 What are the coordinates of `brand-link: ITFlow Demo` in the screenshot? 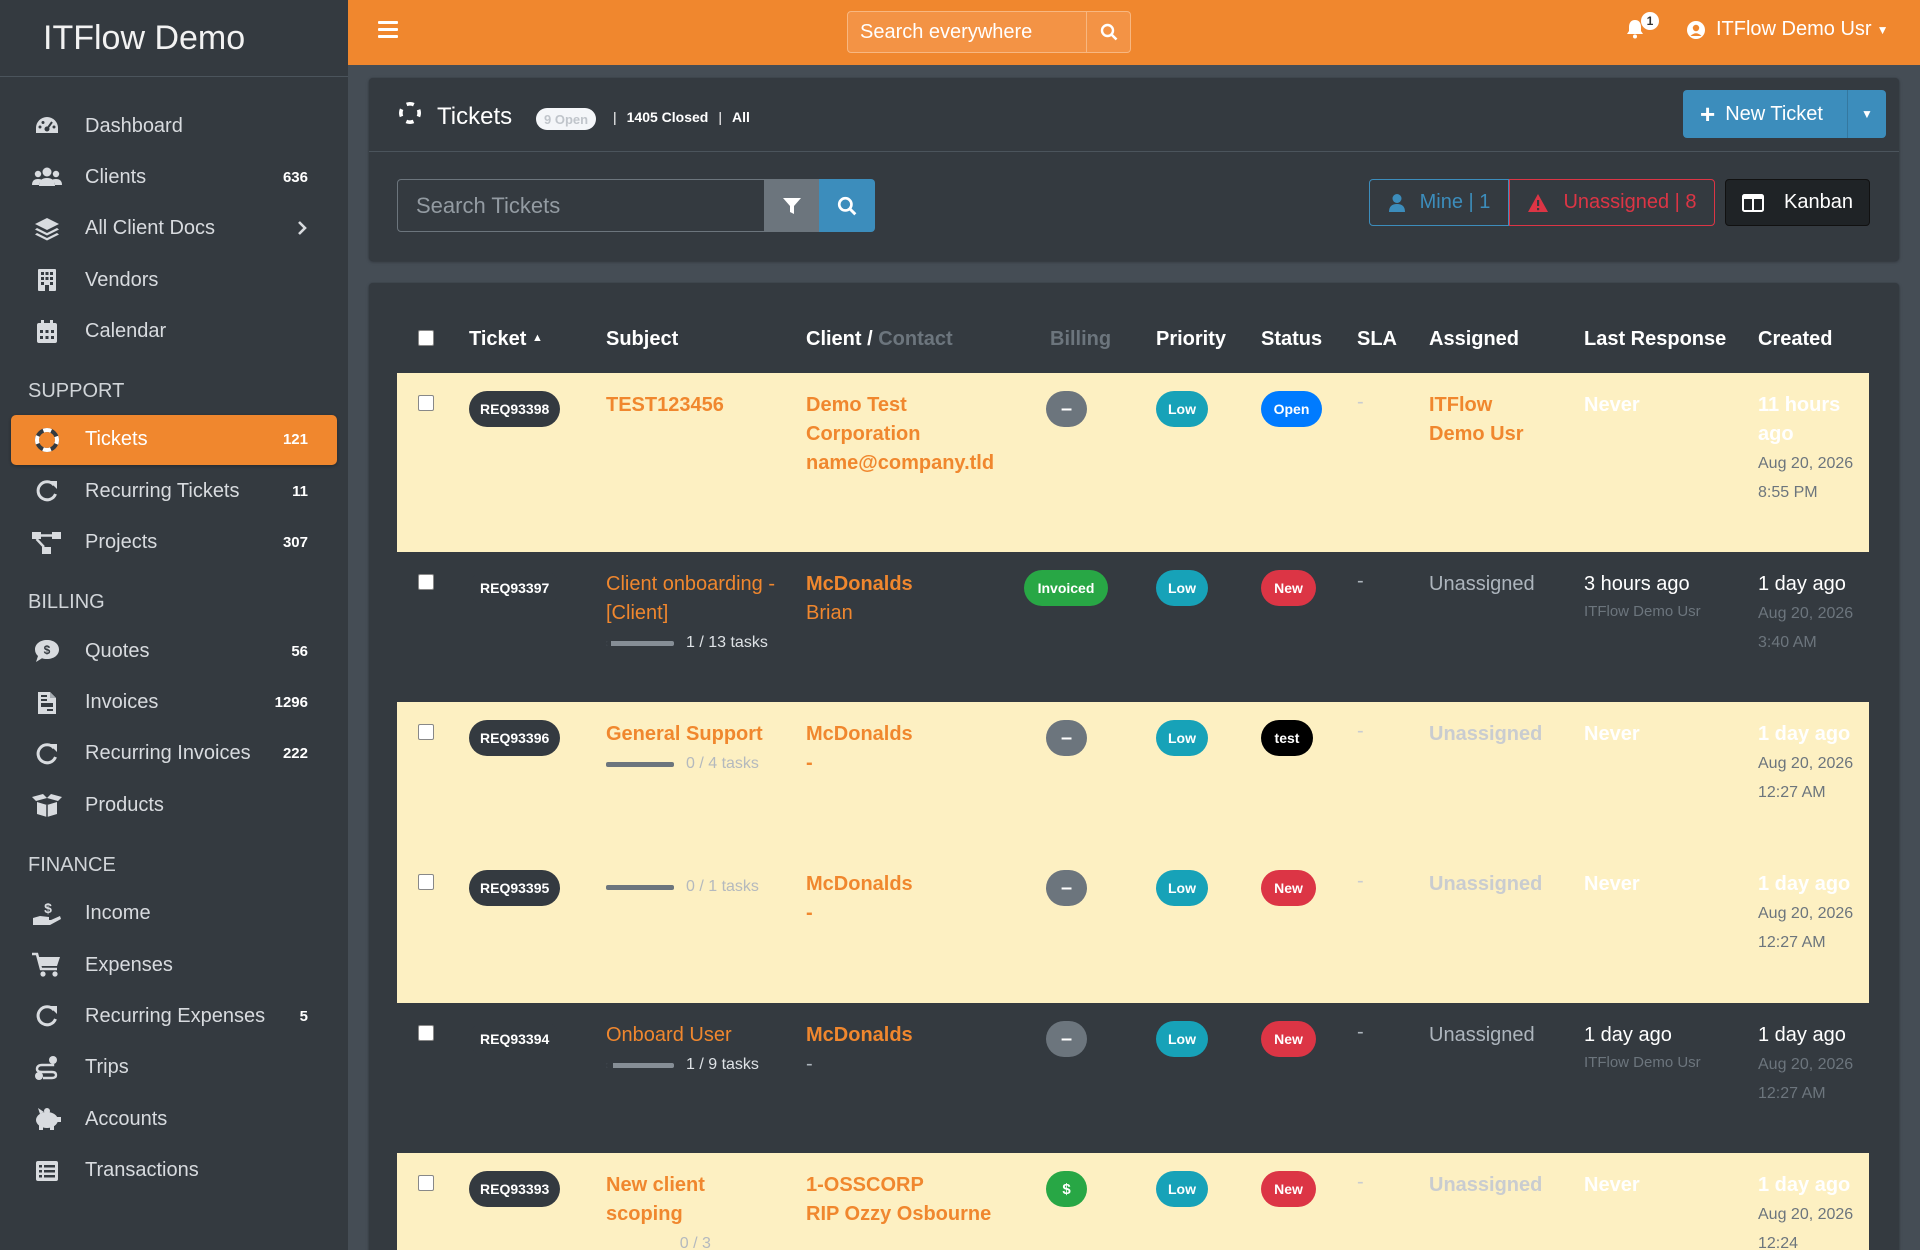 It's located at (174, 38).